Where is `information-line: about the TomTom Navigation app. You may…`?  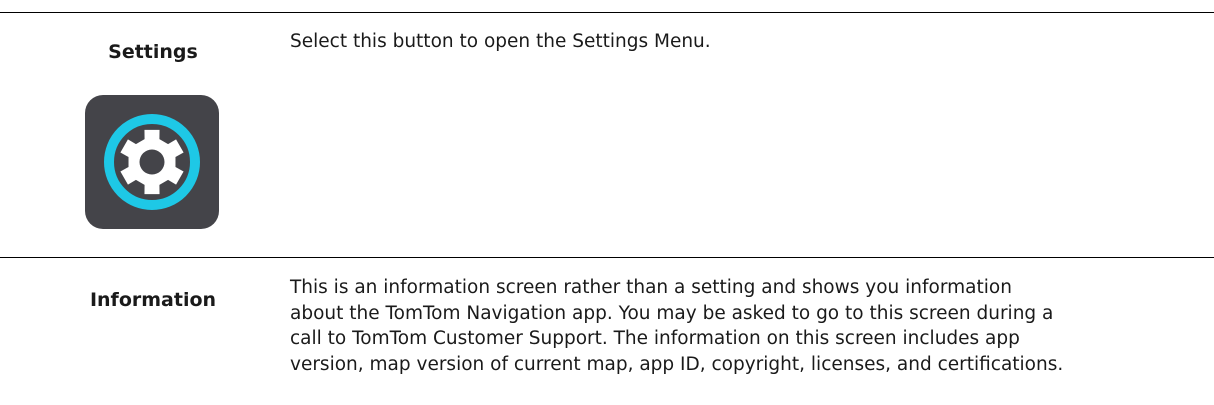 information-line: about the TomTom Navigation app. You may… is located at coordinates (672, 313).